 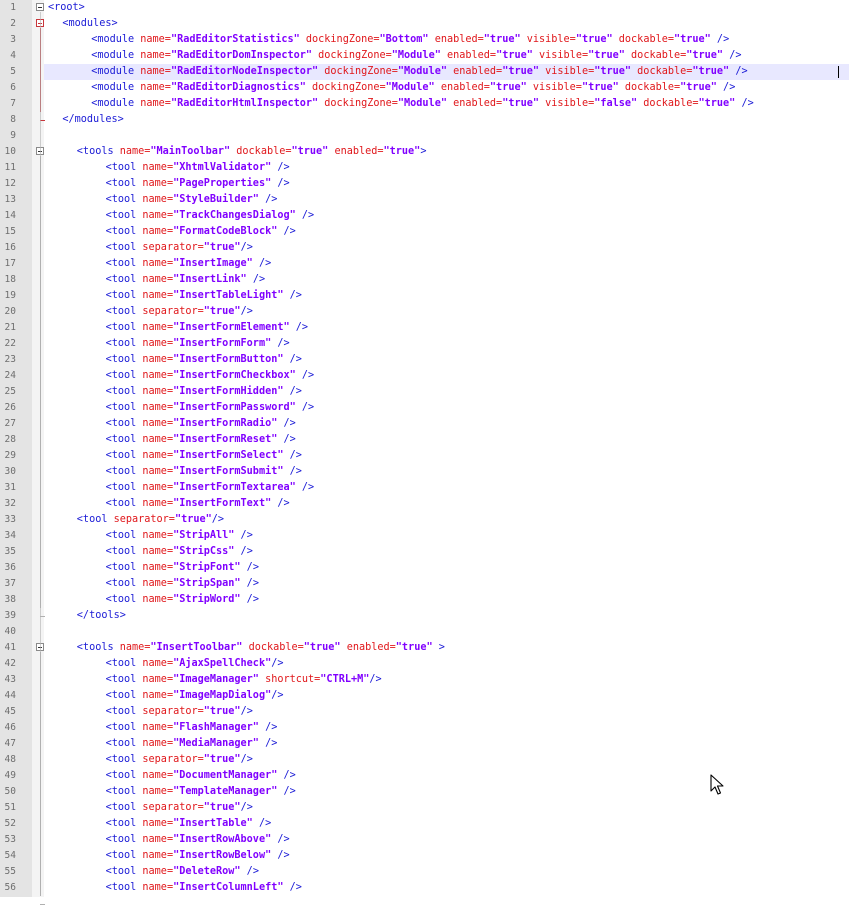 What do you see at coordinates (201, 776) in the screenshot?
I see `line-text: <tool name="DocumentManager" />` at bounding box center [201, 776].